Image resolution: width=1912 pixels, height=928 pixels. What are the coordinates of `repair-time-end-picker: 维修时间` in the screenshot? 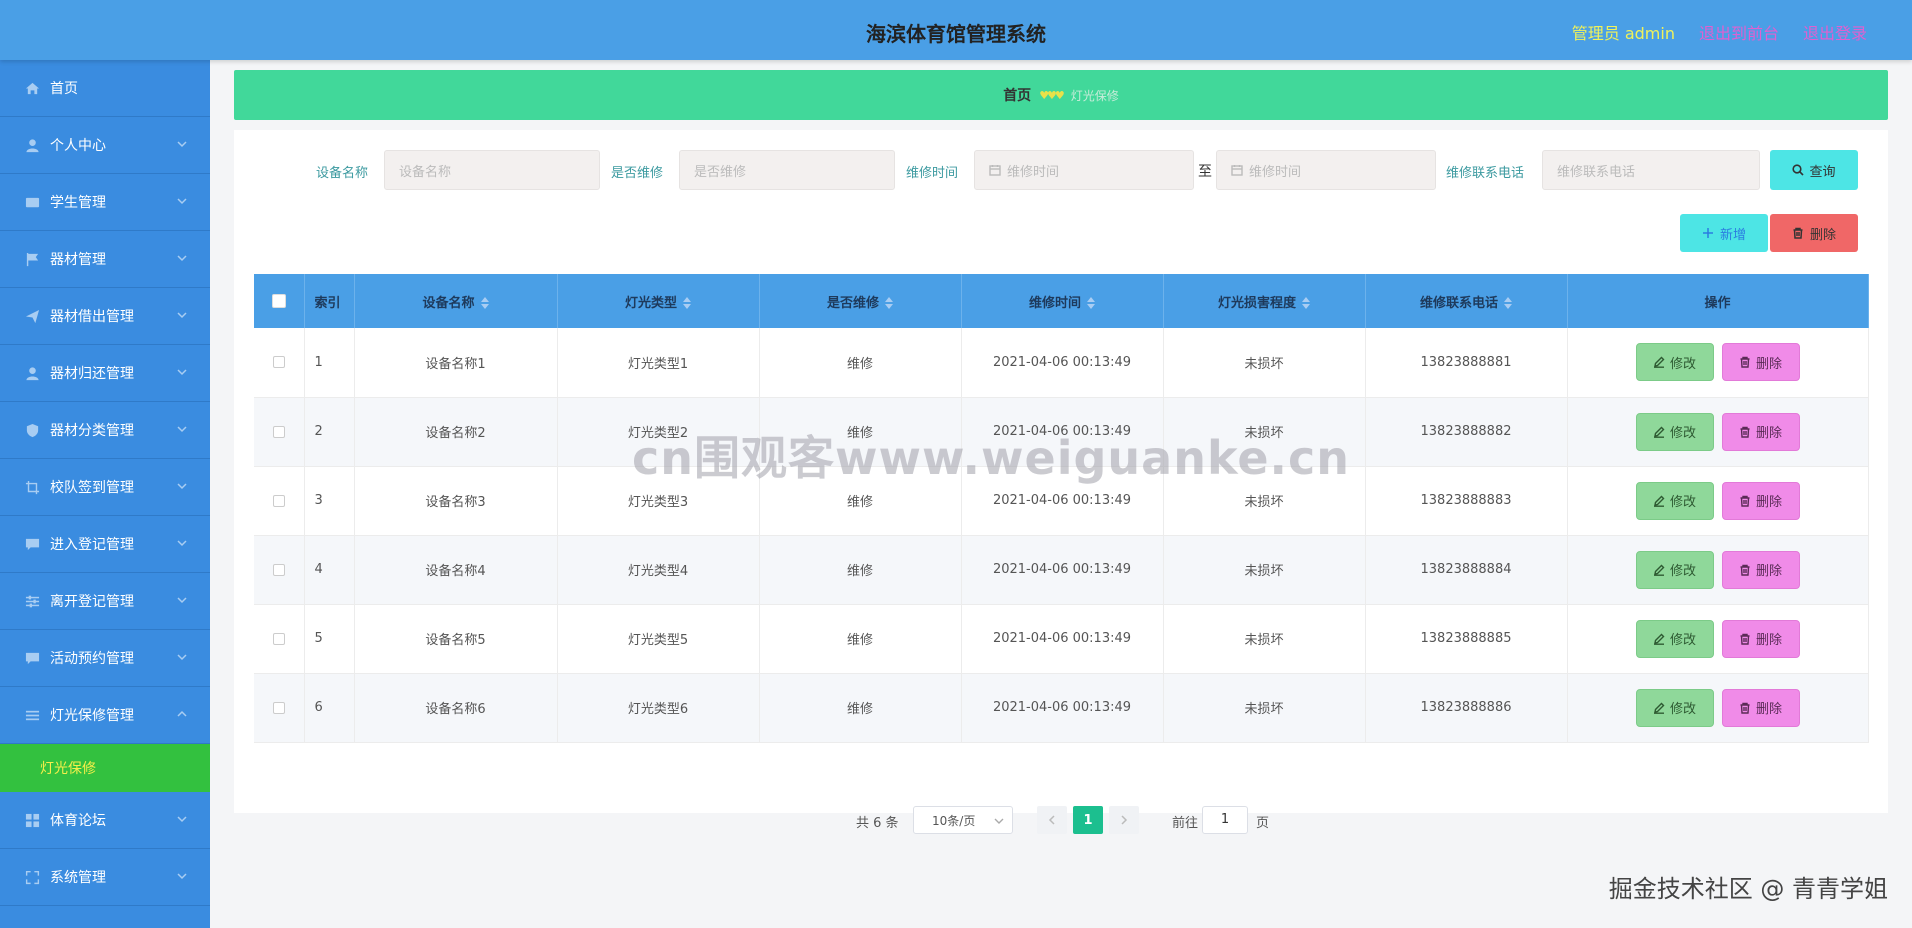 It's located at (1326, 170).